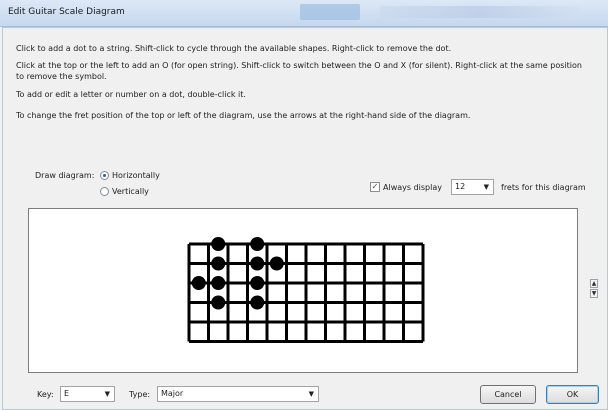  Describe the element at coordinates (472, 187) in the screenshot. I see `fret-count-dropdown: 12 ▼` at that location.